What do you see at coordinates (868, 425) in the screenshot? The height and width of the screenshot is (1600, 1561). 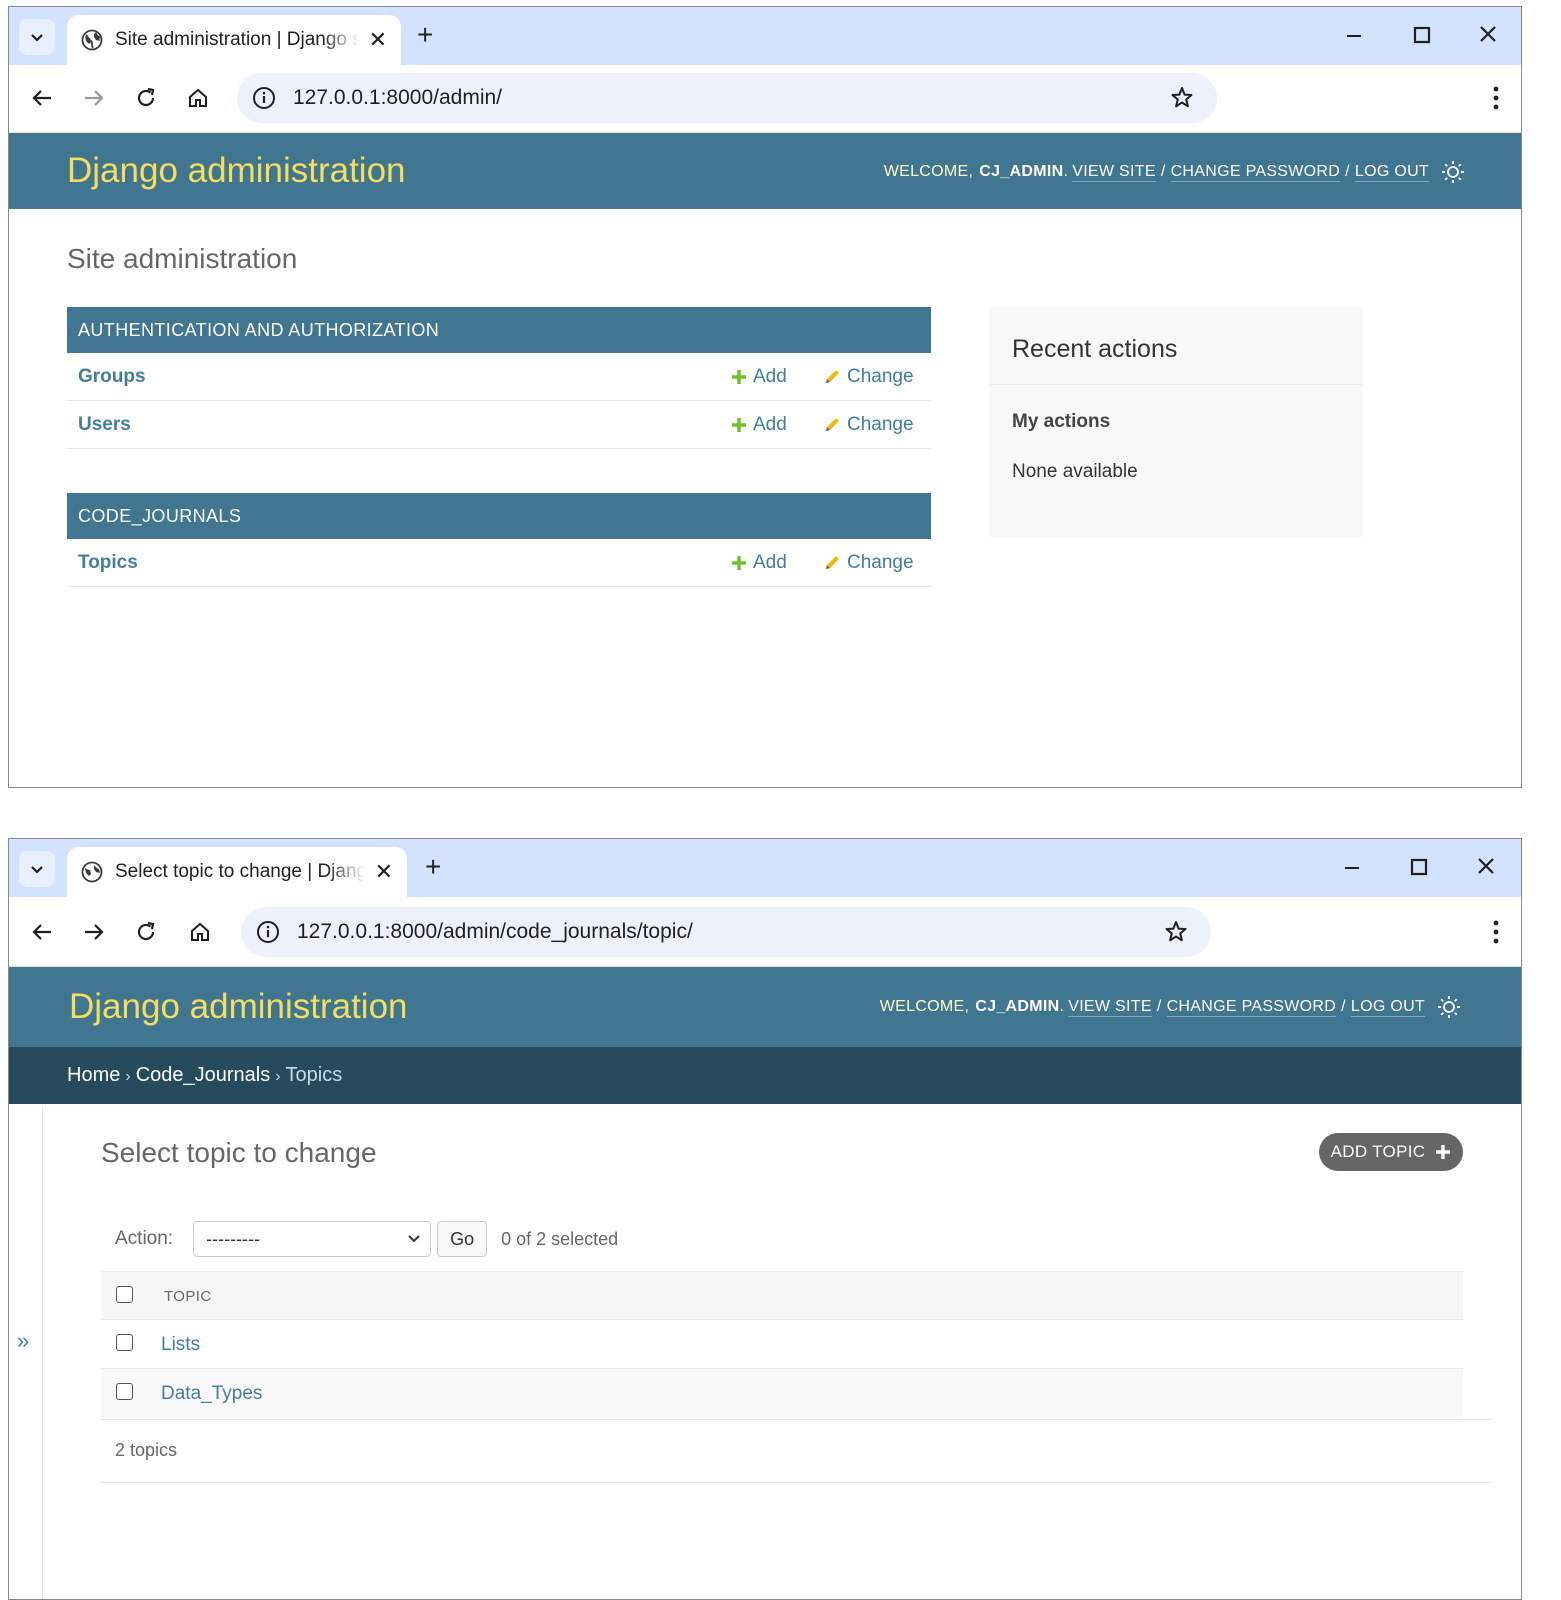 I see `change-users-link: Change` at bounding box center [868, 425].